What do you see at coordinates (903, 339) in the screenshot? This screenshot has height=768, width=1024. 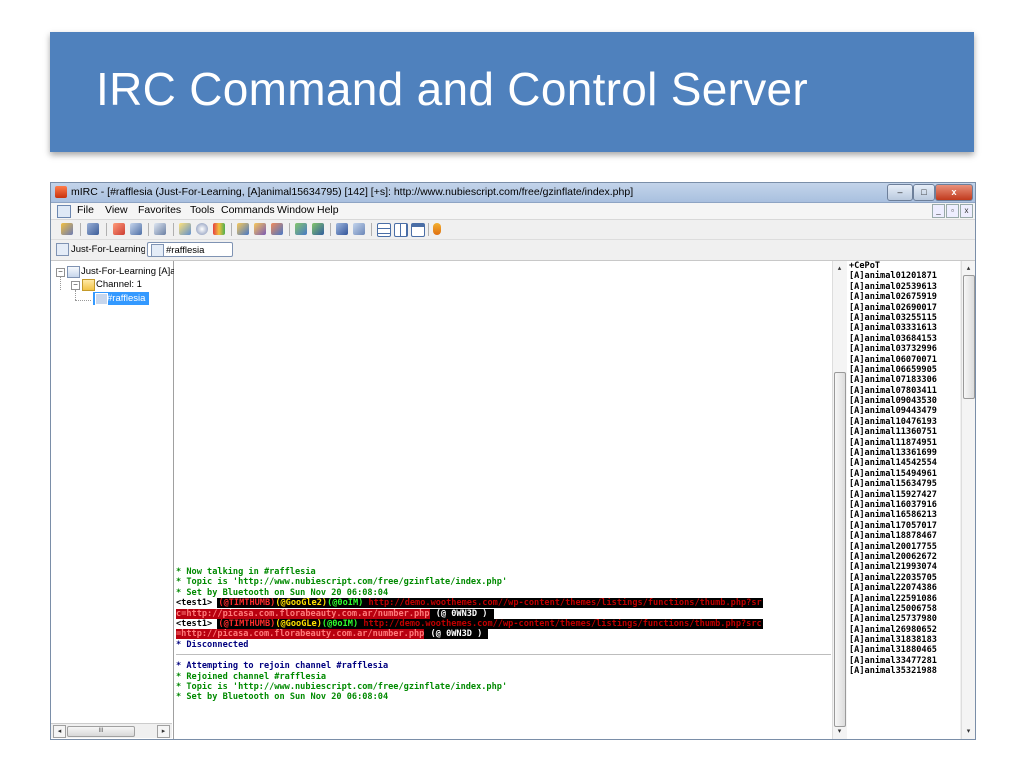 I see `nick-entry: [A]animal03684153` at bounding box center [903, 339].